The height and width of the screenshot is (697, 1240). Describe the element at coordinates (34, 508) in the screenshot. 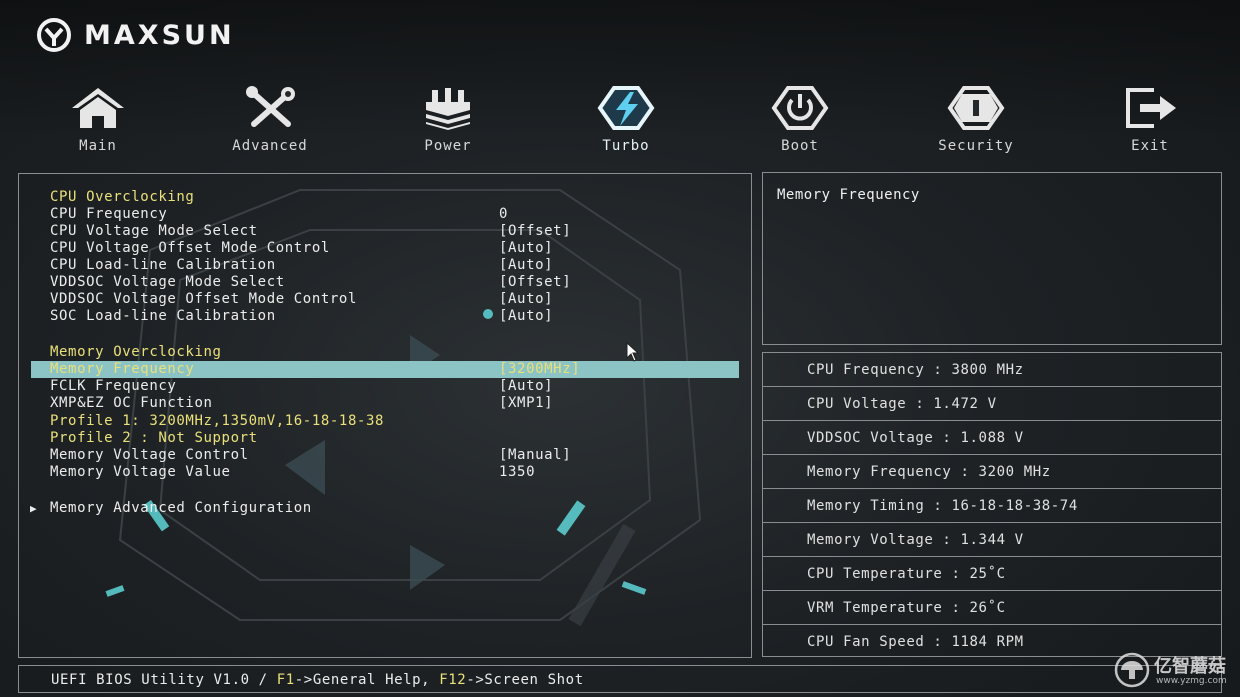

I see `triangle-right-icon: ▶` at that location.